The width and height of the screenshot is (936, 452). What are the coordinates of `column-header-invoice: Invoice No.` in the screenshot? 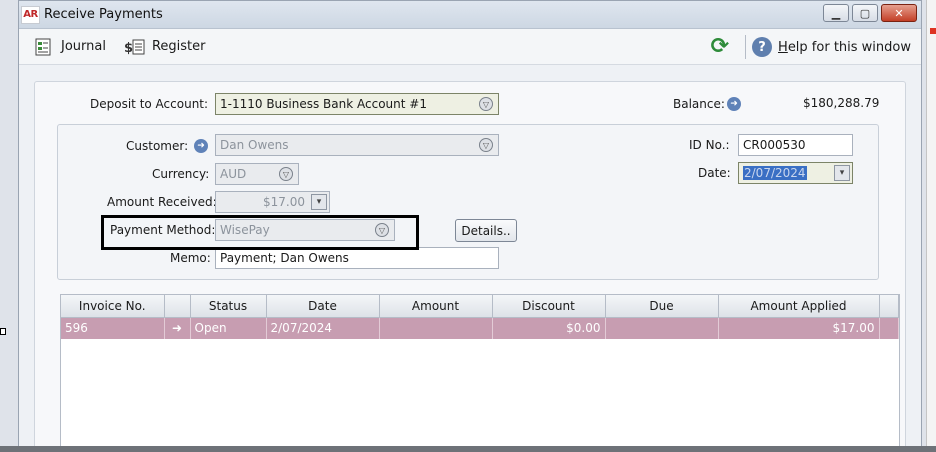 It's located at (113, 306).